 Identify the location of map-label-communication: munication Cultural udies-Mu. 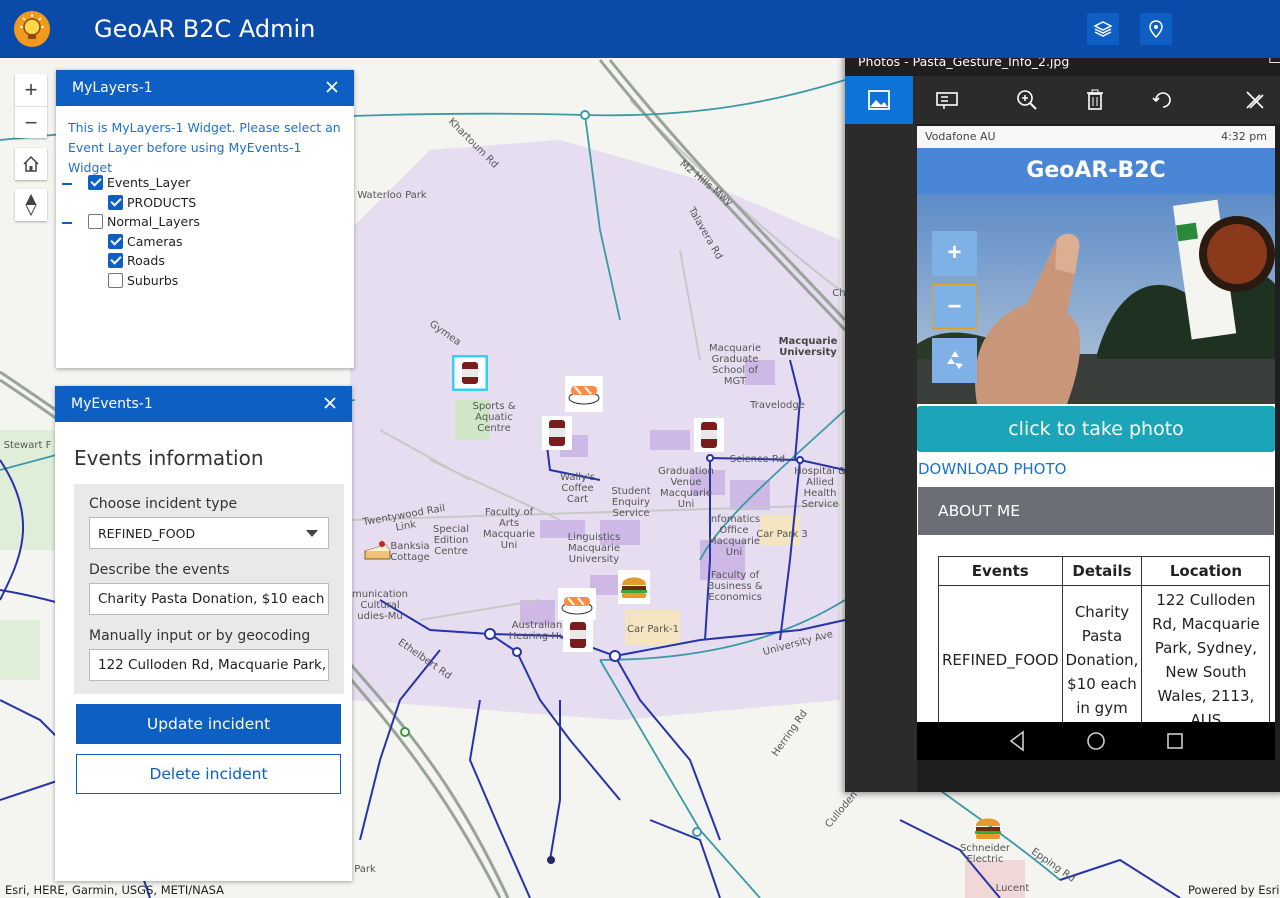
(380, 605).